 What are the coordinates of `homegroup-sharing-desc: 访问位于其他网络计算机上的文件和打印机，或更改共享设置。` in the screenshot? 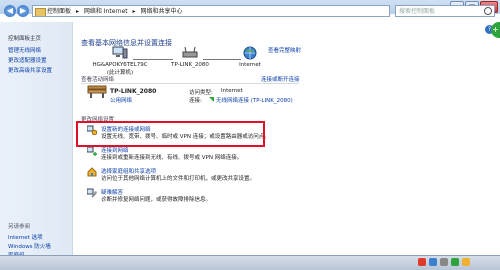 It's located at (178, 179).